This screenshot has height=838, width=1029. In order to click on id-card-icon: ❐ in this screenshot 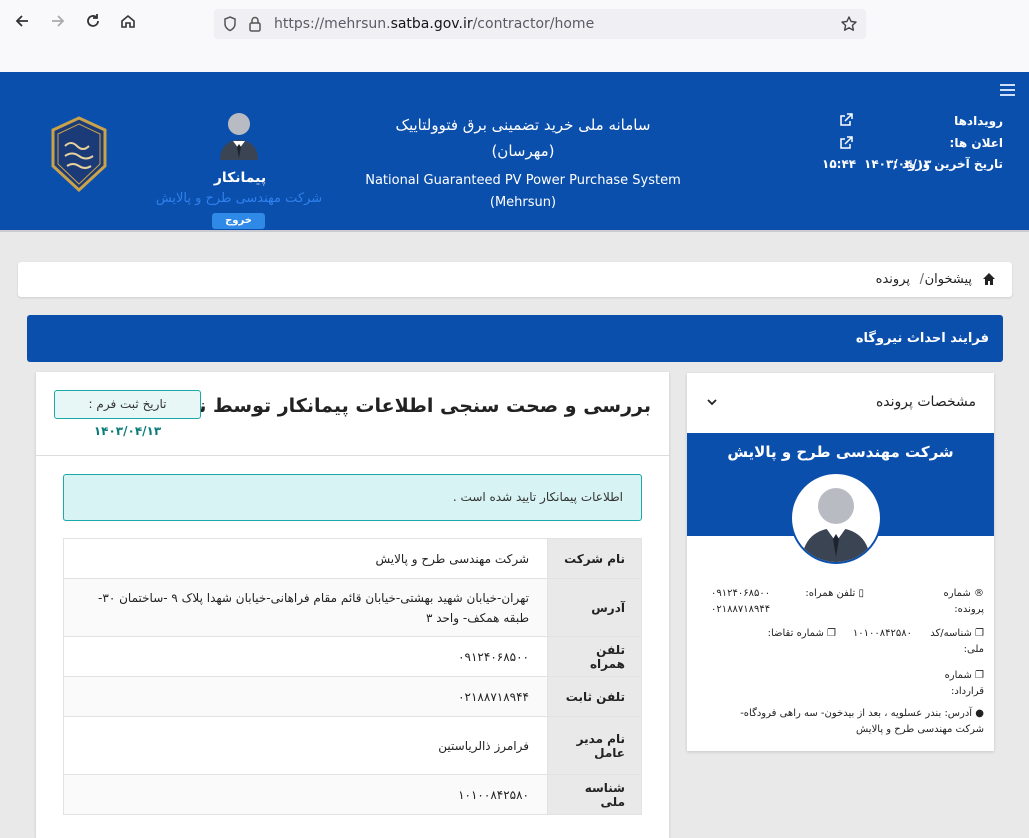, I will do `click(979, 633)`.